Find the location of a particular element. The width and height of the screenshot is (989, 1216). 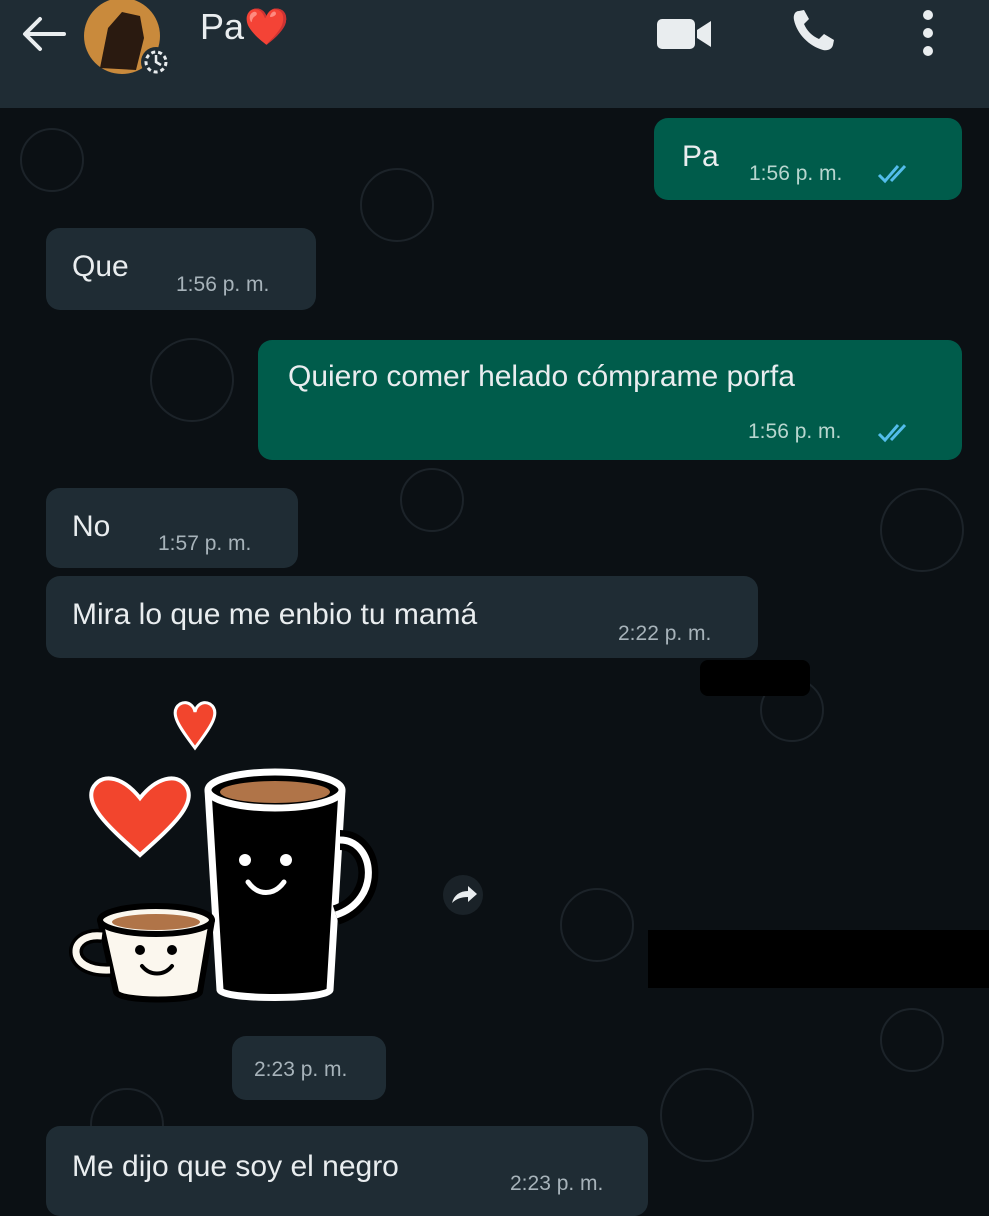

message-text: Quiero comer helado cómprame porfa is located at coordinates (541, 376).